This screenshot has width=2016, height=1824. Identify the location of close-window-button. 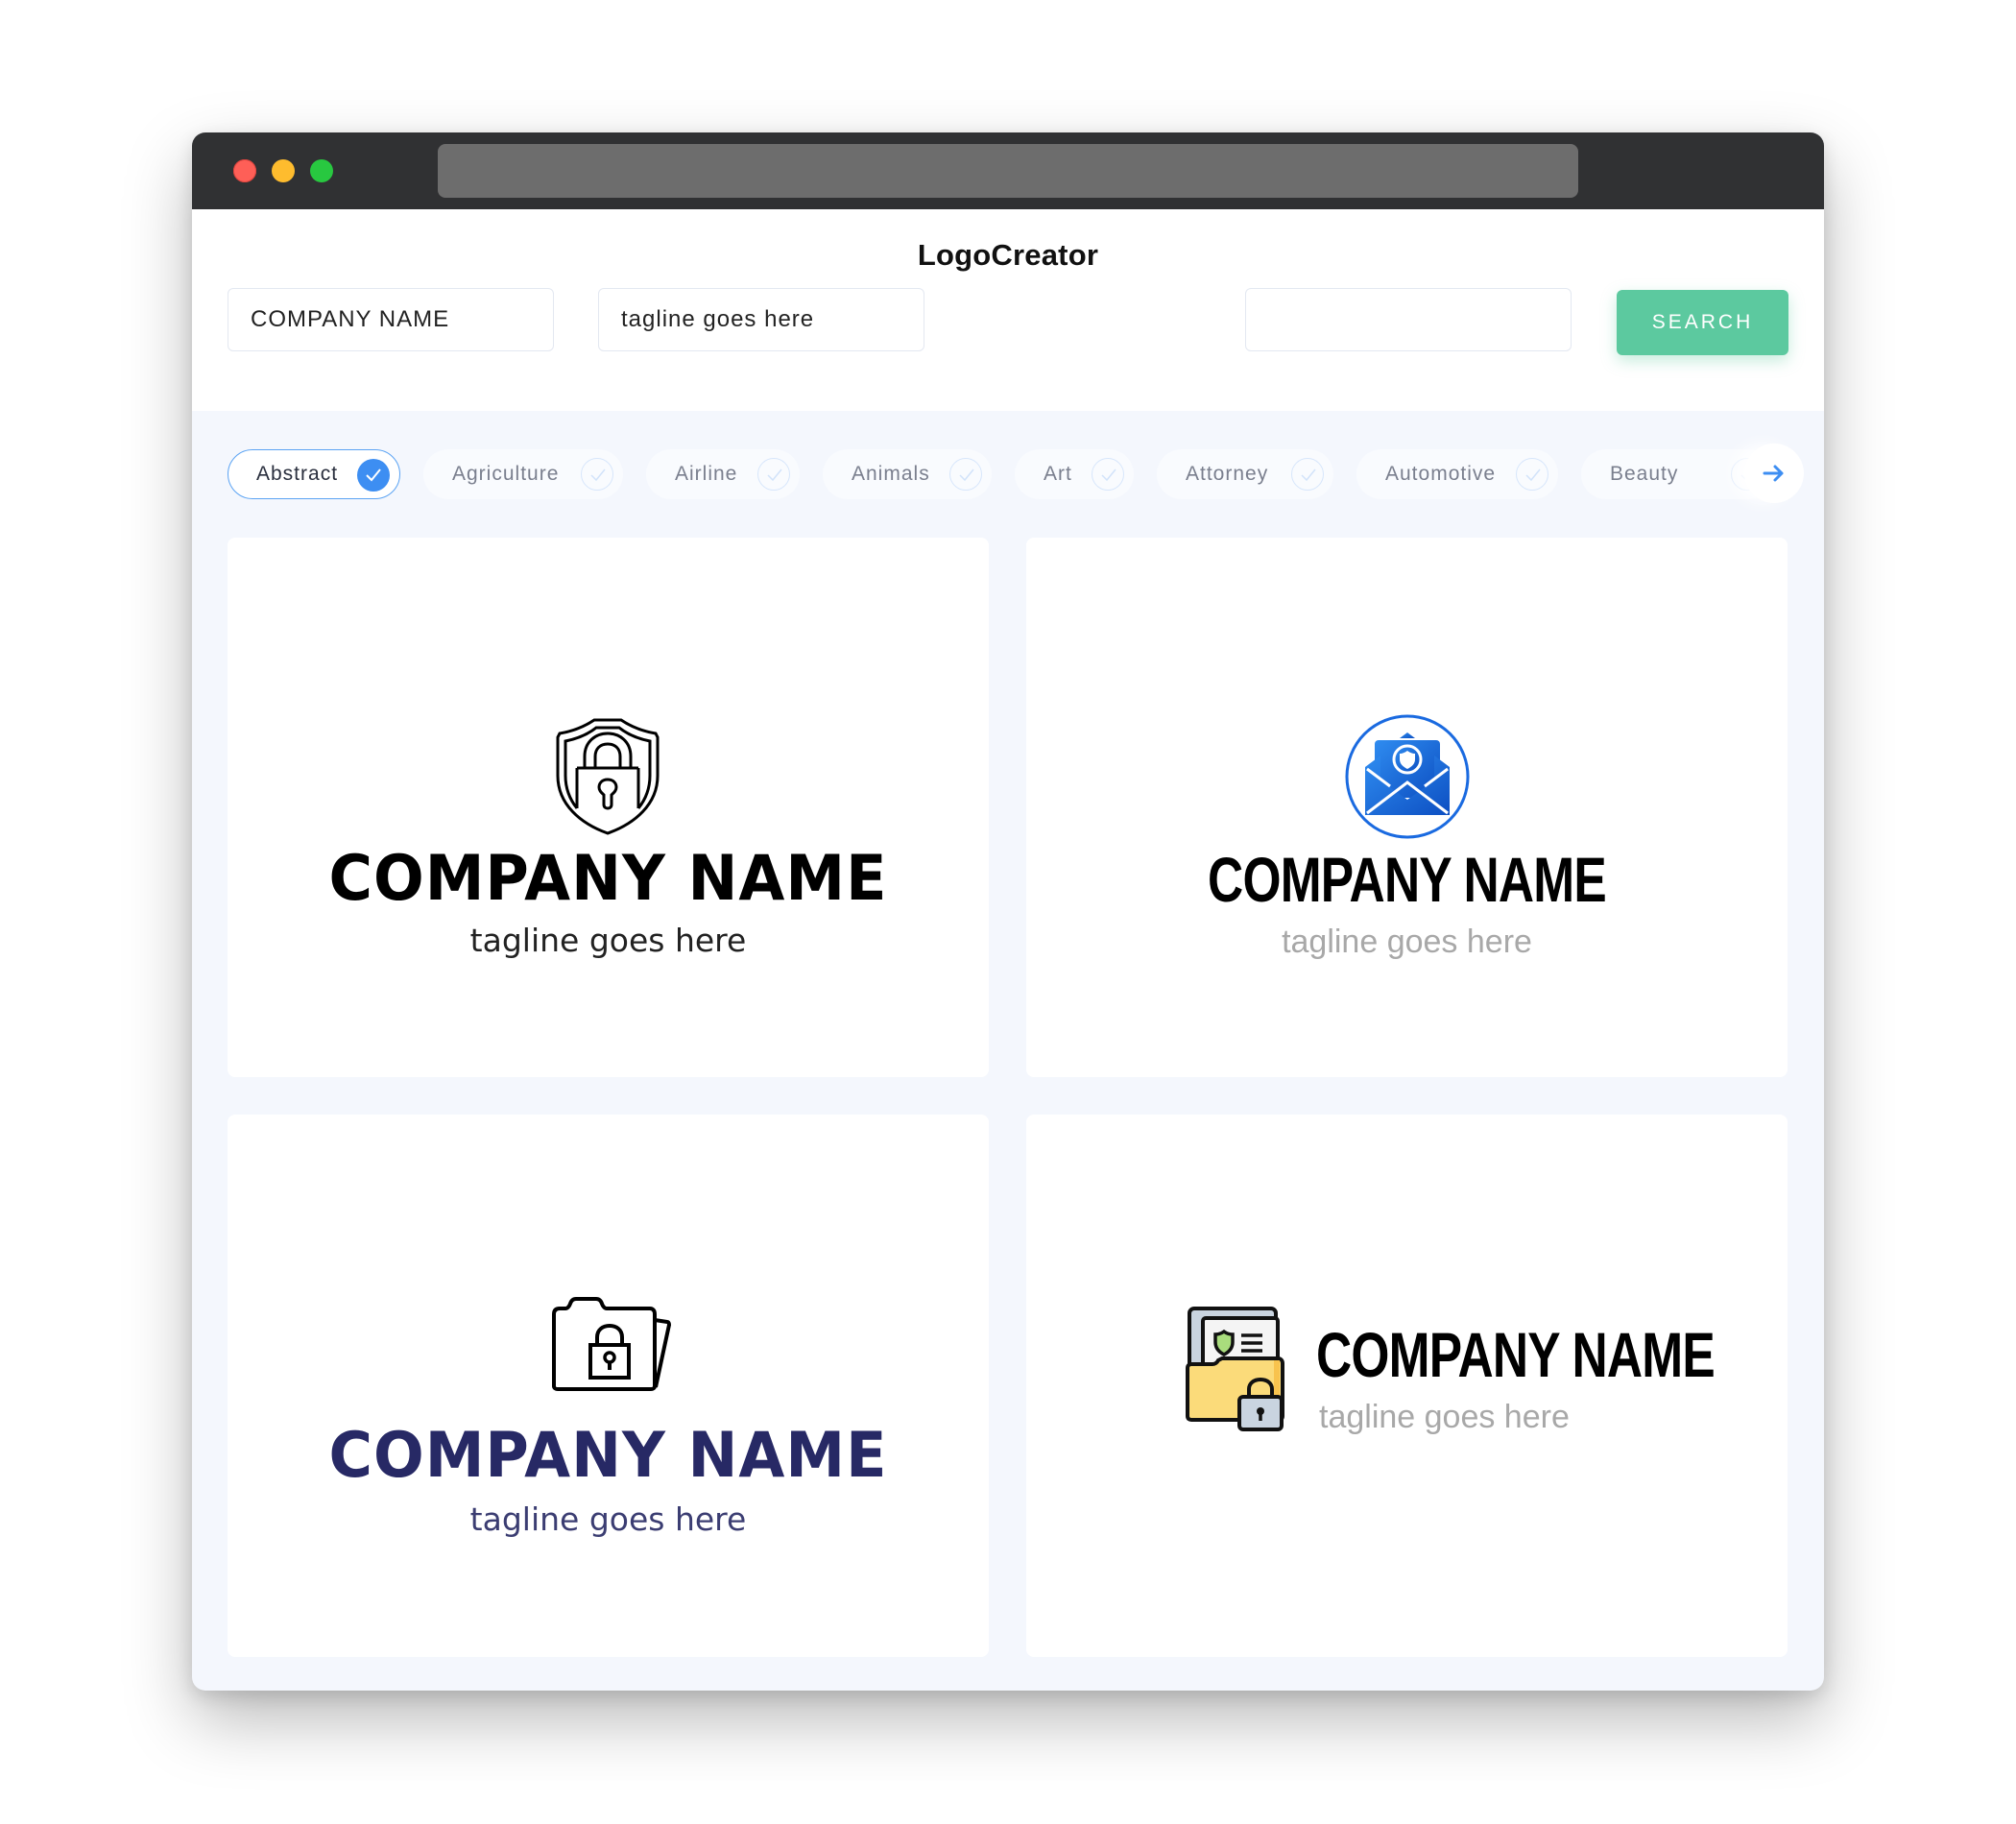
(245, 170).